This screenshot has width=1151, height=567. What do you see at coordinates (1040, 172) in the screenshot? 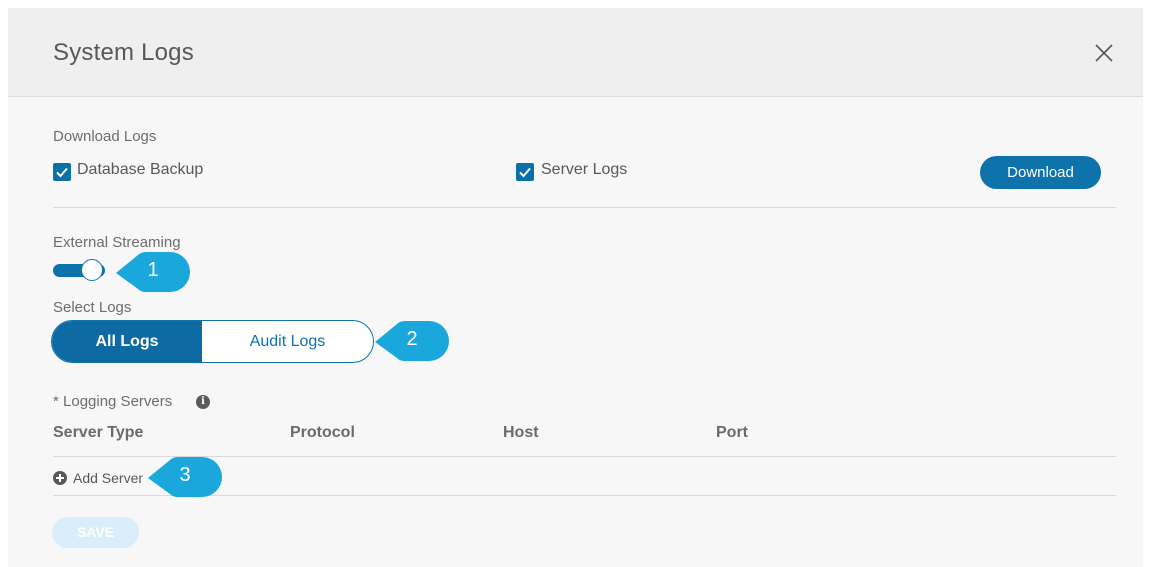
I see `download-button: Download` at bounding box center [1040, 172].